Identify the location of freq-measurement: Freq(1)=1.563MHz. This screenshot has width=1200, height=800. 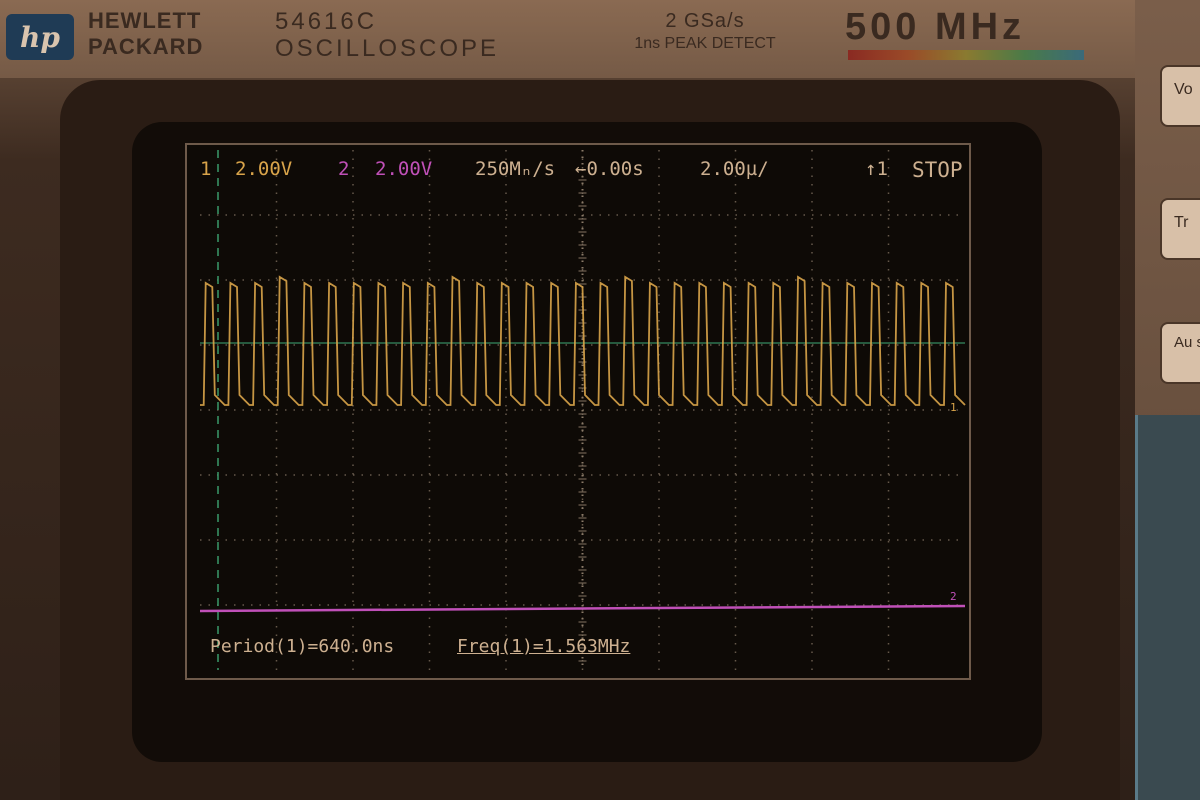
(544, 646).